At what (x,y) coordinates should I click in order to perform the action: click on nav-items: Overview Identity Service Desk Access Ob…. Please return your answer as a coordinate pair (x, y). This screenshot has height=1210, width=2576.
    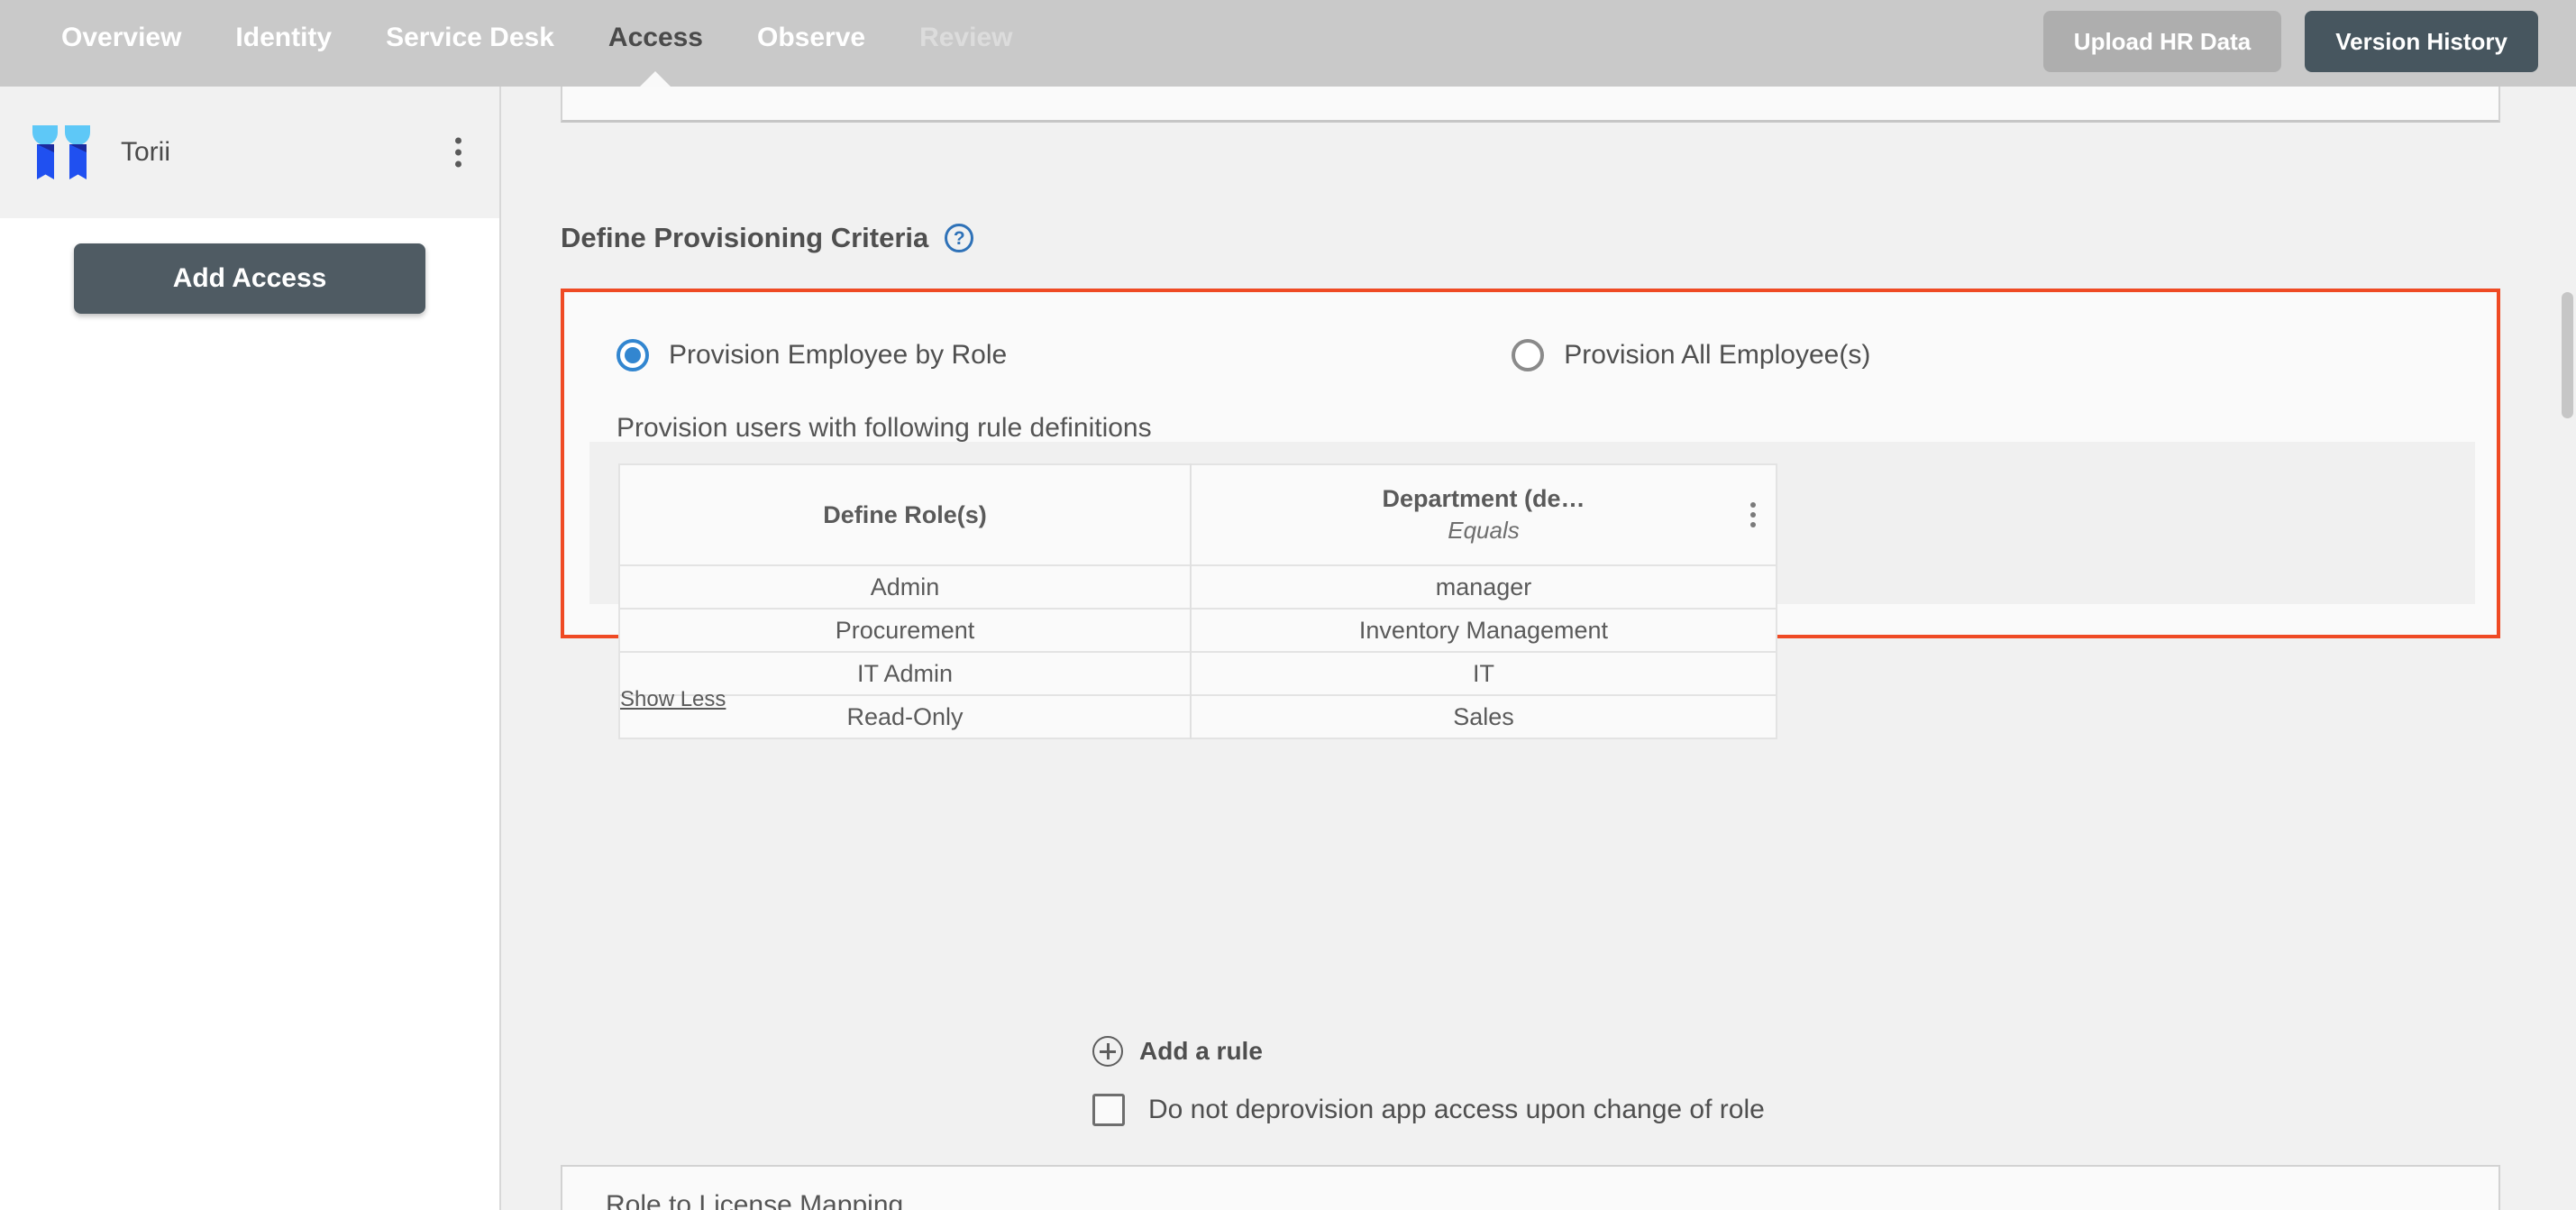
    Looking at the image, I should click on (519, 44).